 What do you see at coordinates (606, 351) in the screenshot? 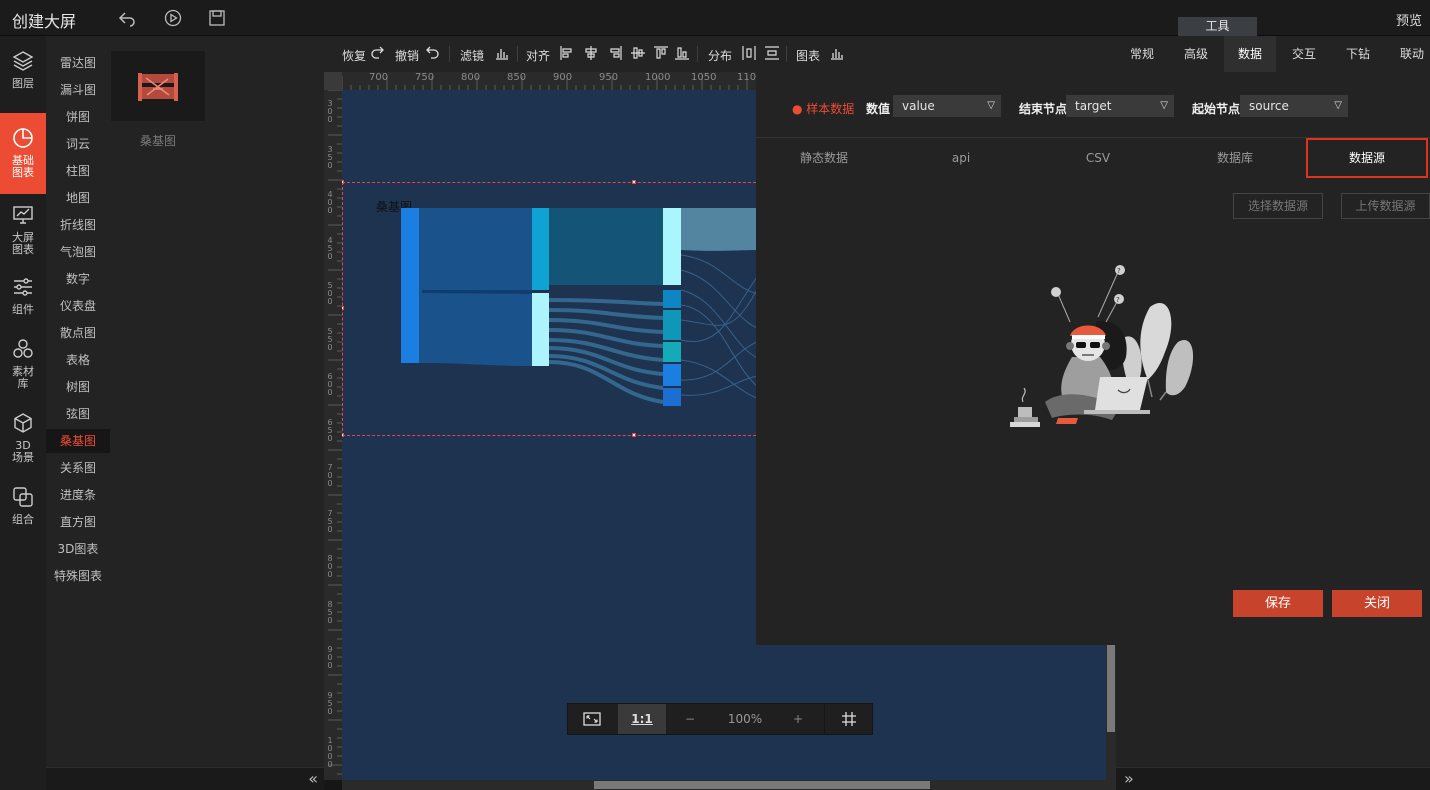
I see `sankey-flow-bundle` at bounding box center [606, 351].